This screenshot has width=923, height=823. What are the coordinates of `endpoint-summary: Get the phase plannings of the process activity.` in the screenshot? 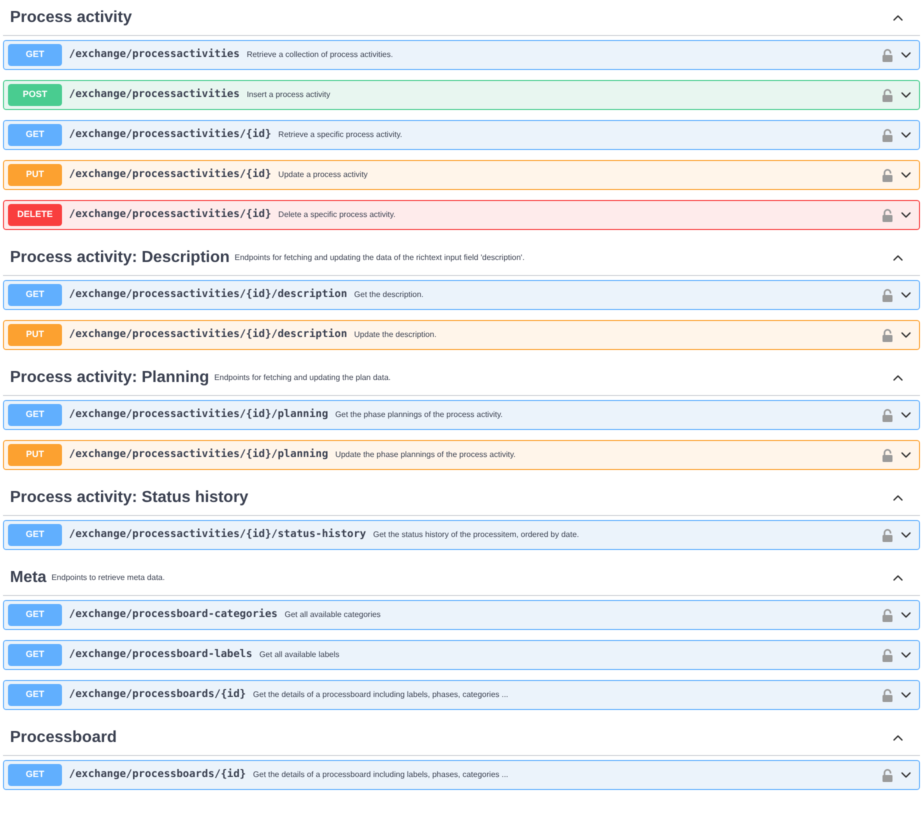 It's located at (419, 415).